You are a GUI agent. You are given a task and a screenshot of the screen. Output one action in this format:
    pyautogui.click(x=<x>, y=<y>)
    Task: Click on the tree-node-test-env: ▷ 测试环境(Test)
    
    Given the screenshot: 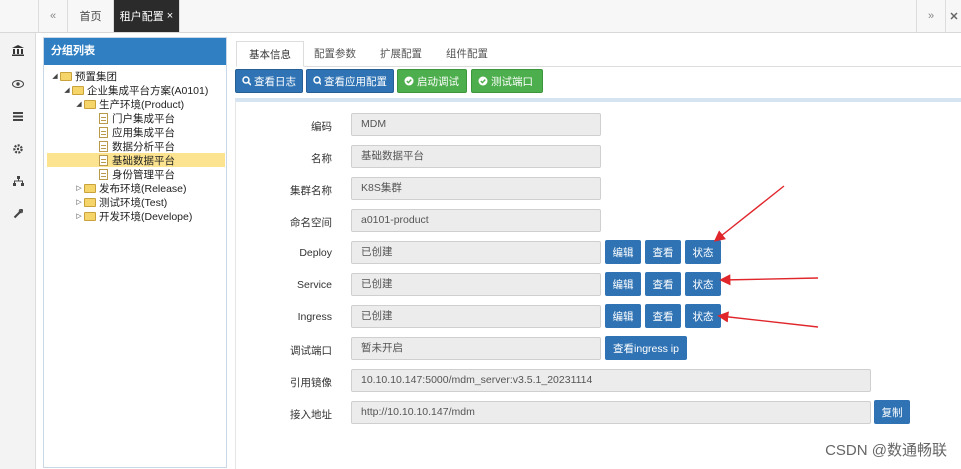 What is the action you would take?
    pyautogui.click(x=120, y=202)
    